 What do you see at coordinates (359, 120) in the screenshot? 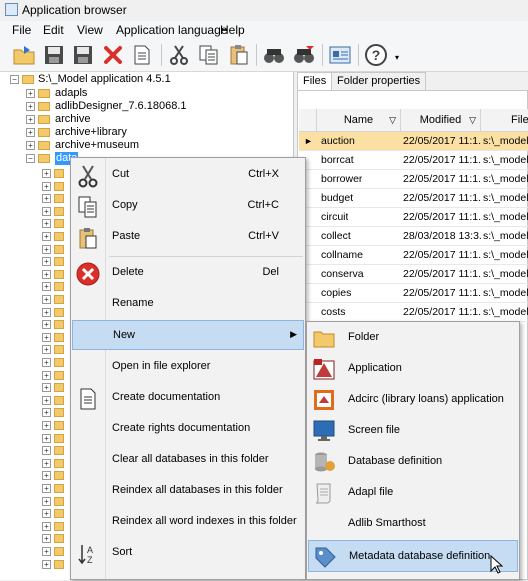
I see `column-name: Name ▽` at bounding box center [359, 120].